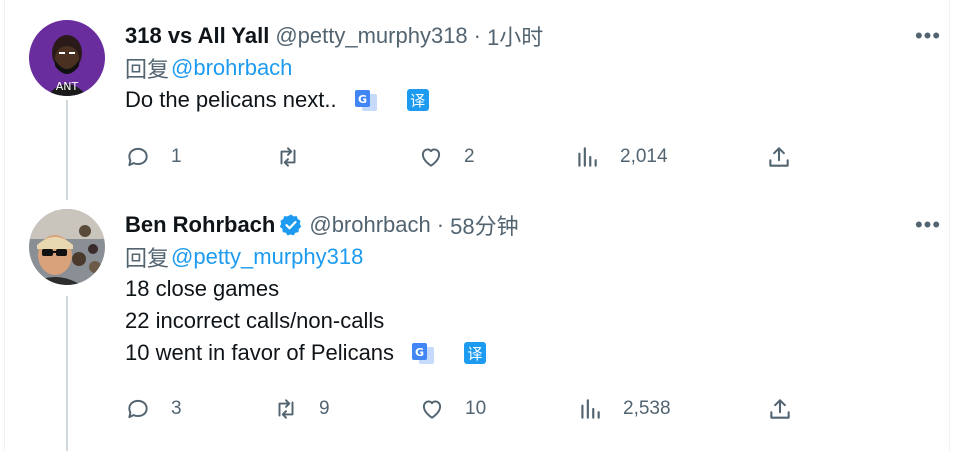  Describe the element at coordinates (267, 257) in the screenshot. I see `reply-mention-link: @petty_murphy318` at that location.